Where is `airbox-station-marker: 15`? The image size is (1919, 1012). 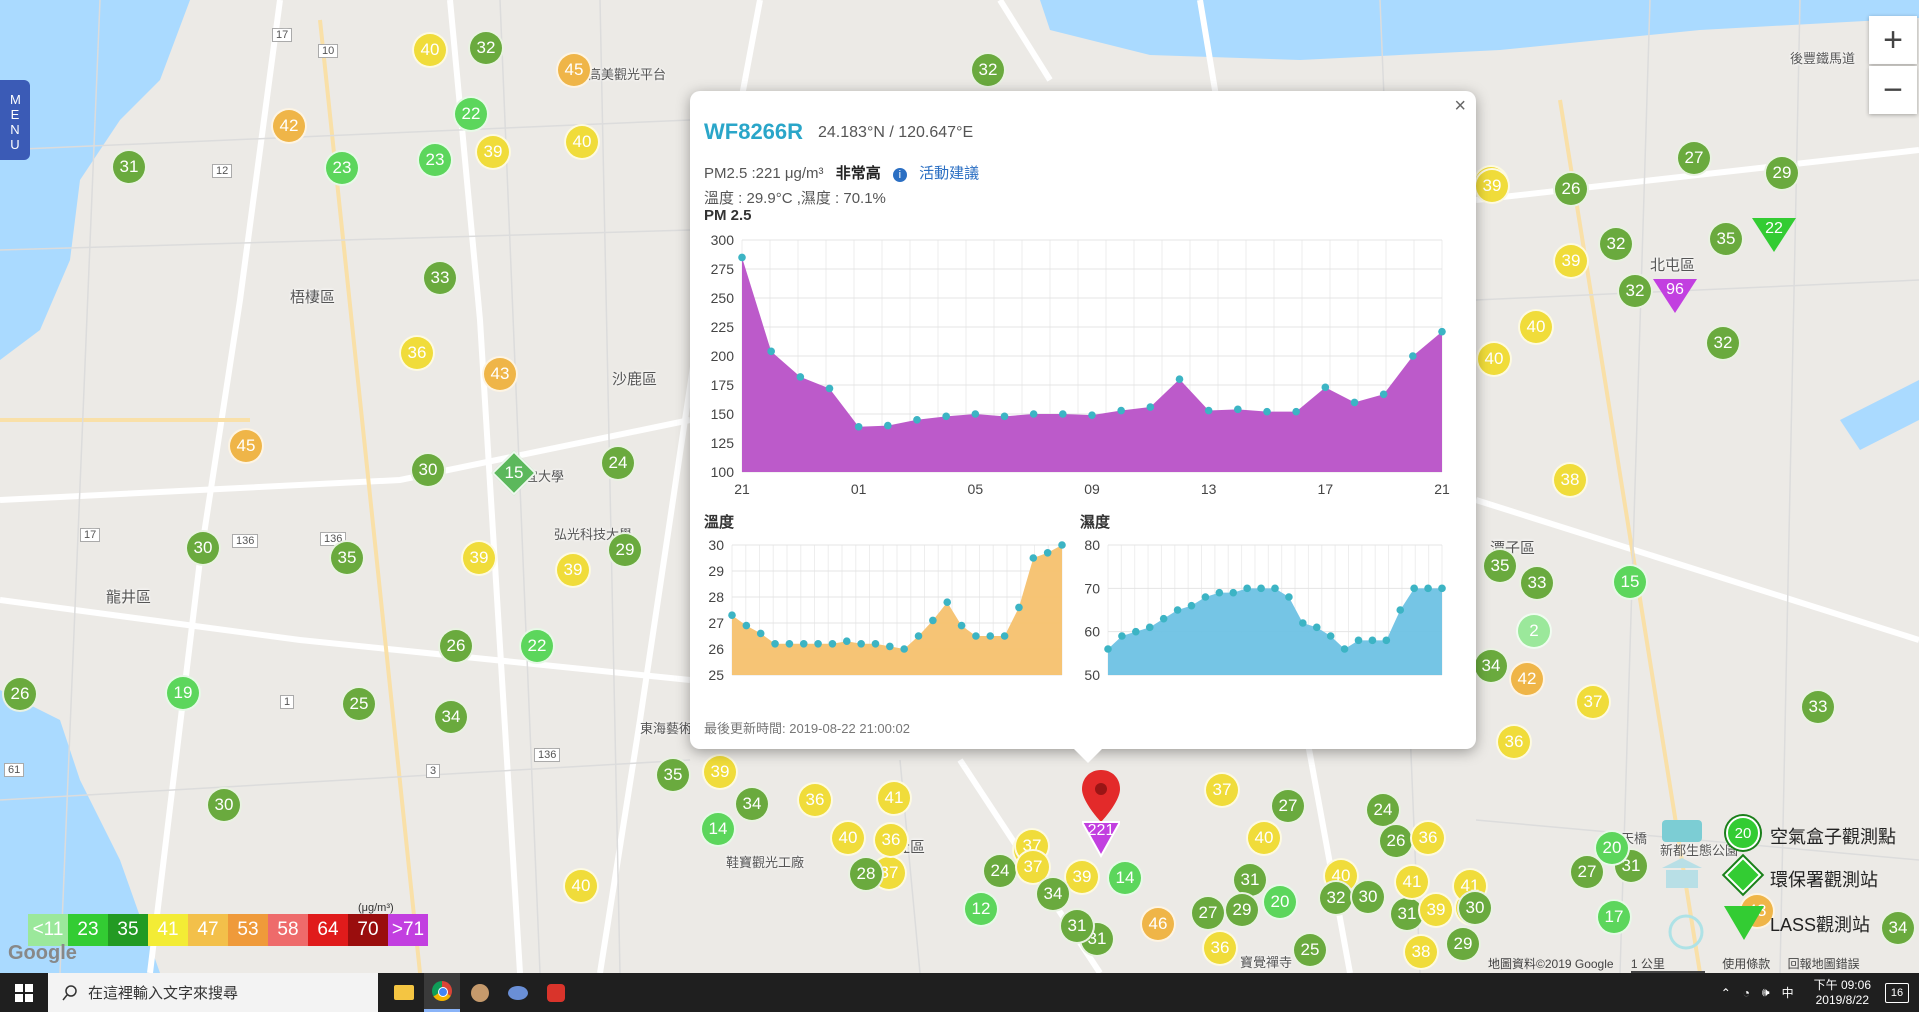 airbox-station-marker: 15 is located at coordinates (1630, 582).